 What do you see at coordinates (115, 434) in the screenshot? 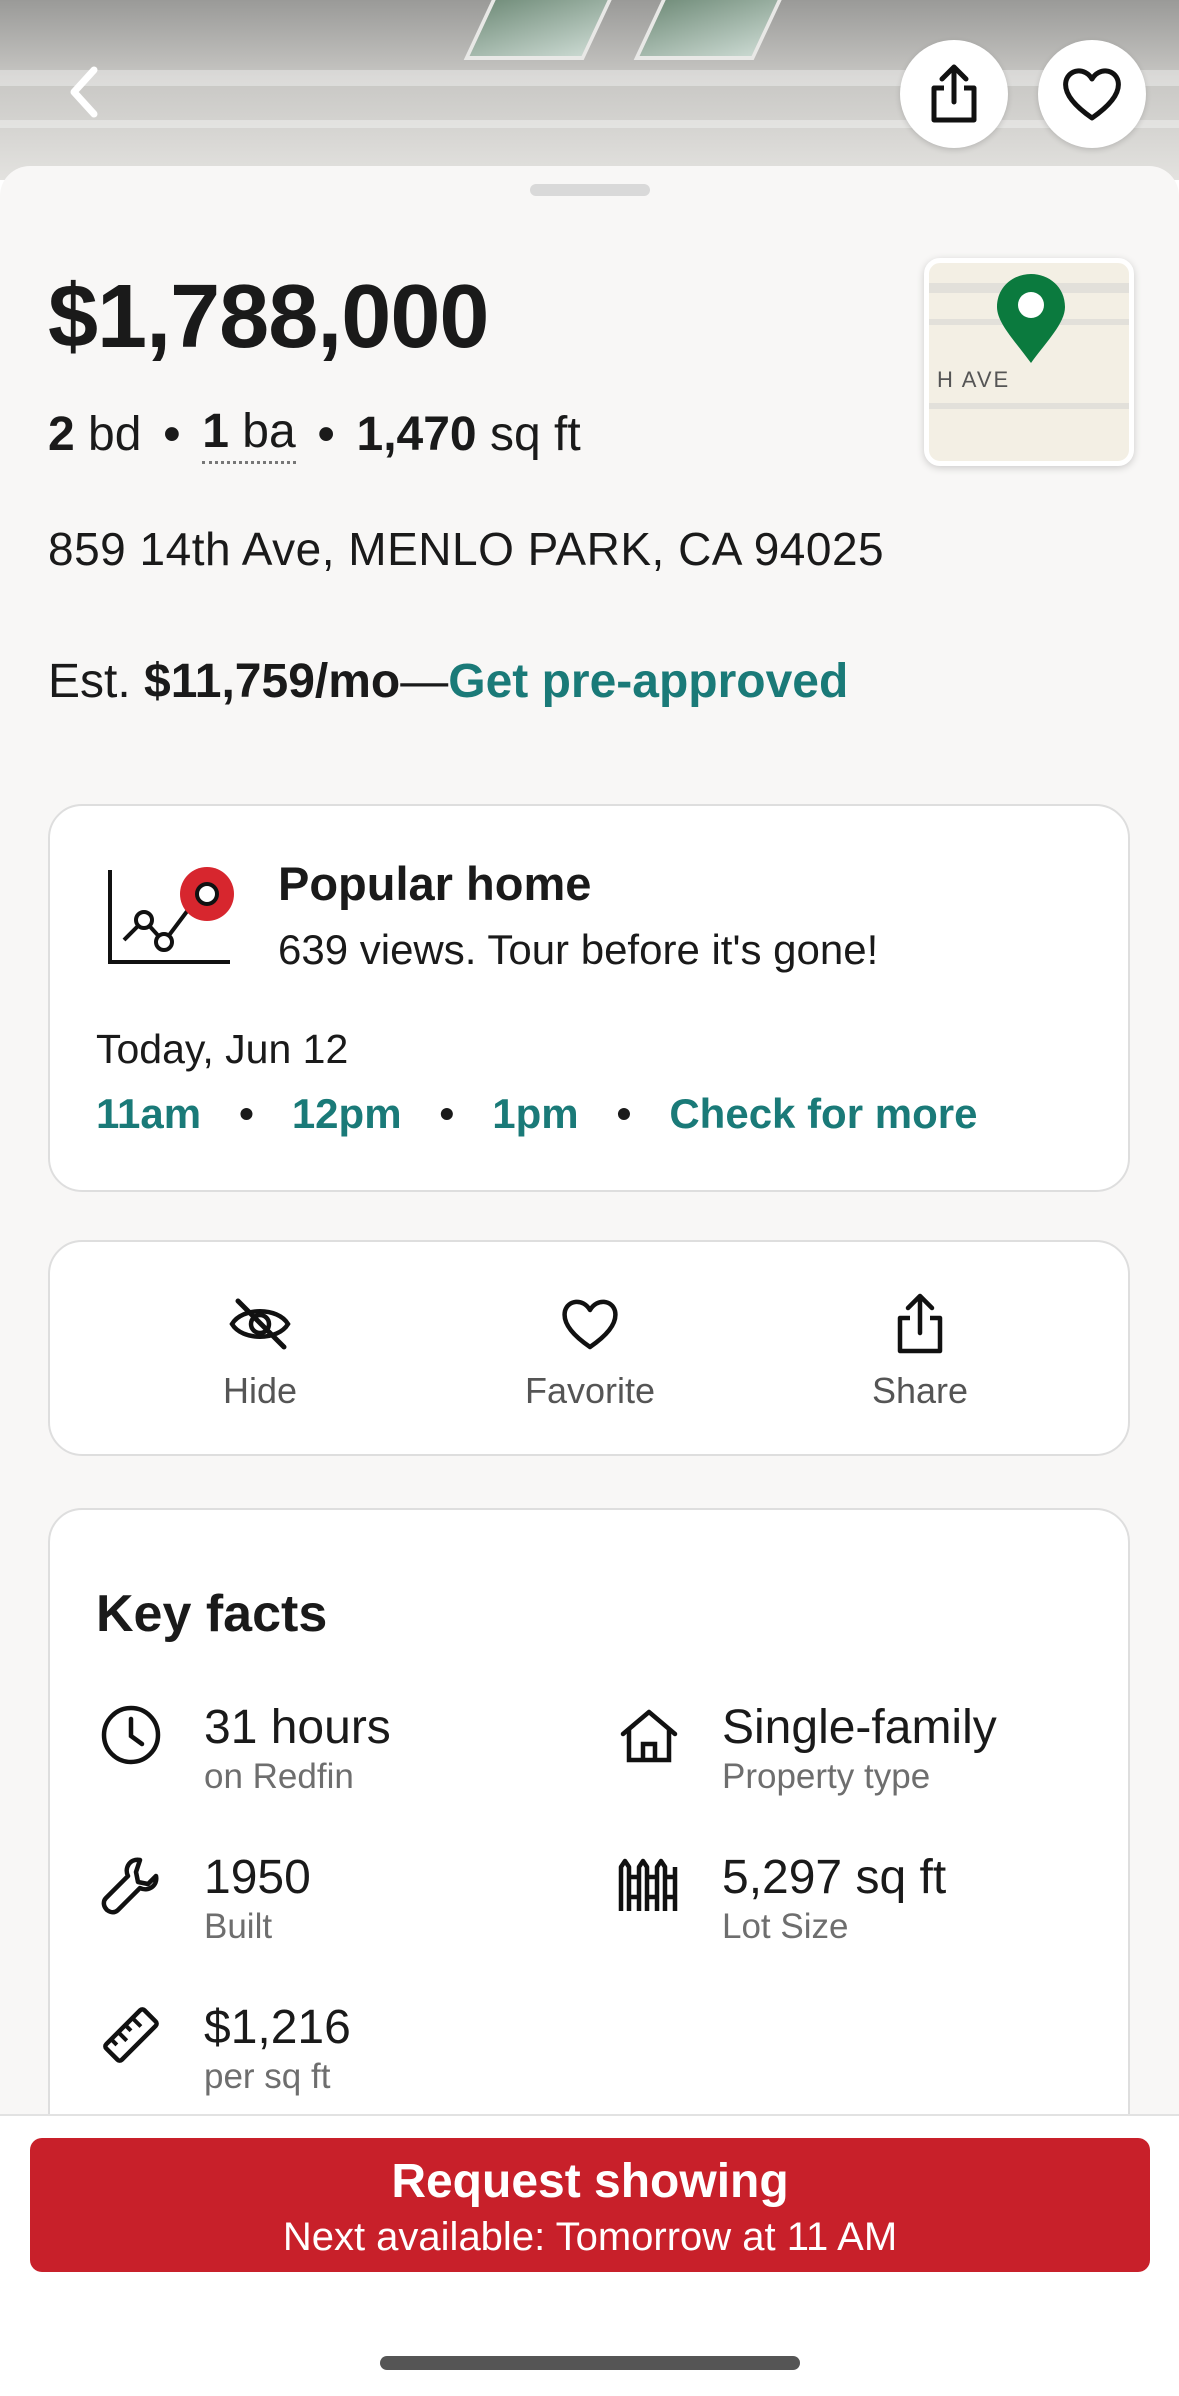
I see `beds-unit: bd` at bounding box center [115, 434].